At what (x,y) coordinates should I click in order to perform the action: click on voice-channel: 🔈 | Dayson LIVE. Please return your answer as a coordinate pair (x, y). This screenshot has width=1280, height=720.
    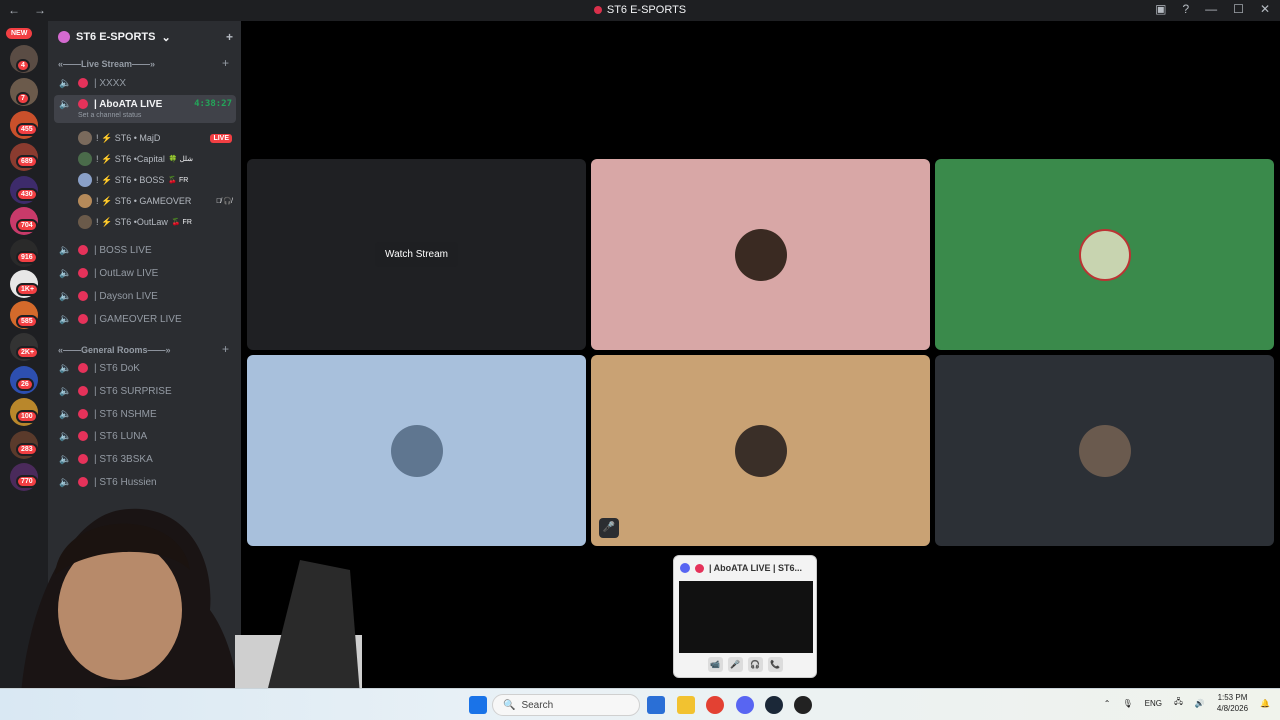
    Looking at the image, I should click on (145, 296).